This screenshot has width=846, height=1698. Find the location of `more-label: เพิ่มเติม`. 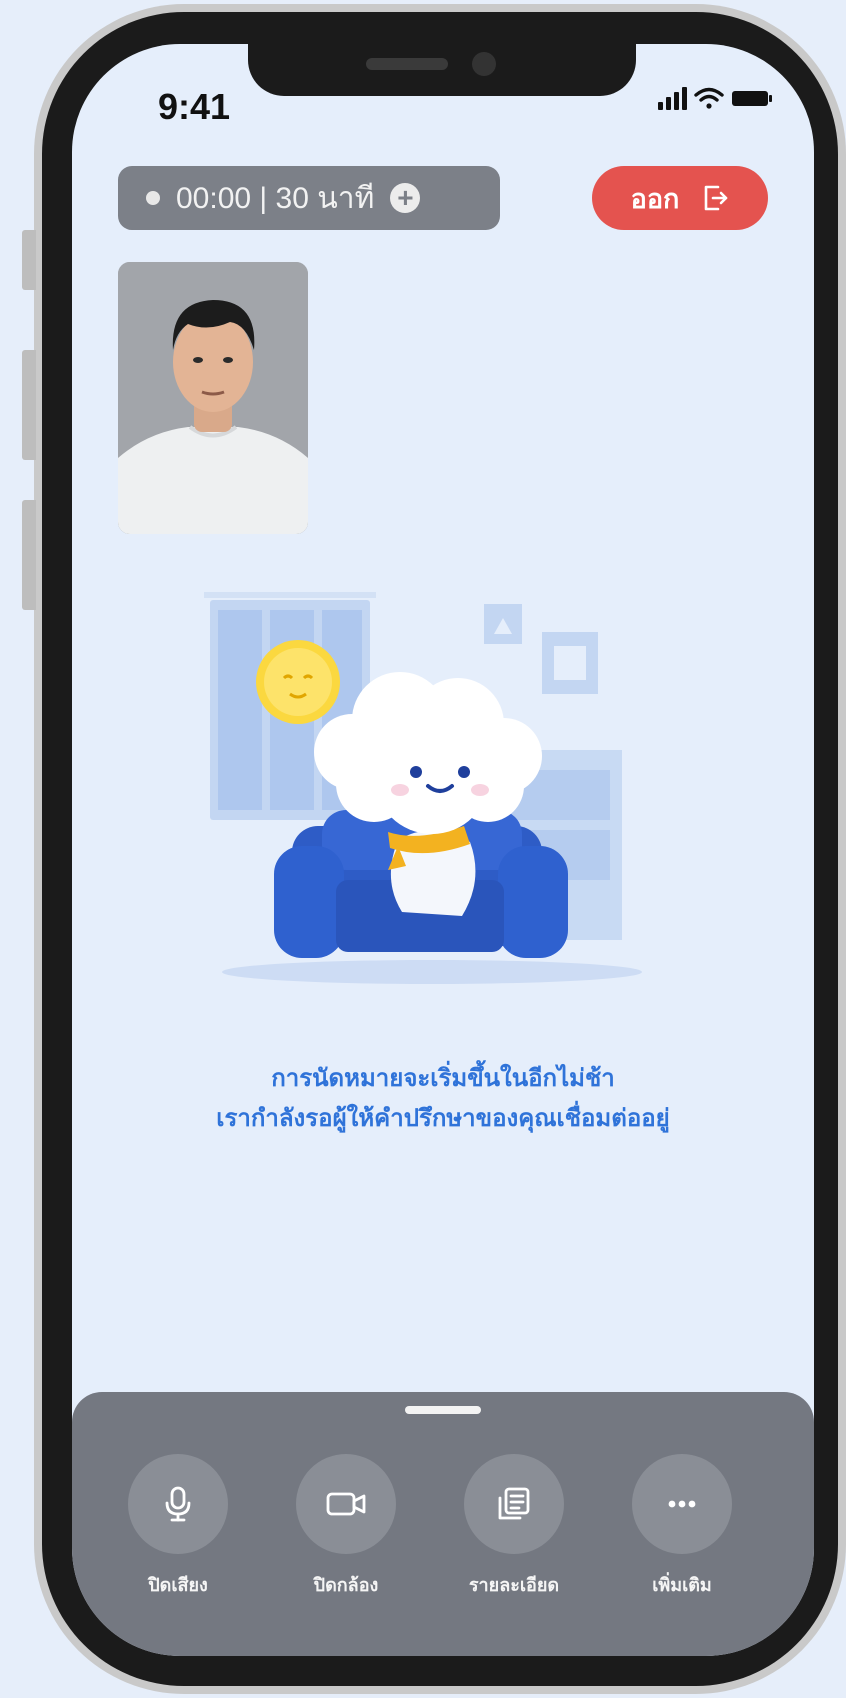

more-label: เพิ่มเติม is located at coordinates (682, 1585).